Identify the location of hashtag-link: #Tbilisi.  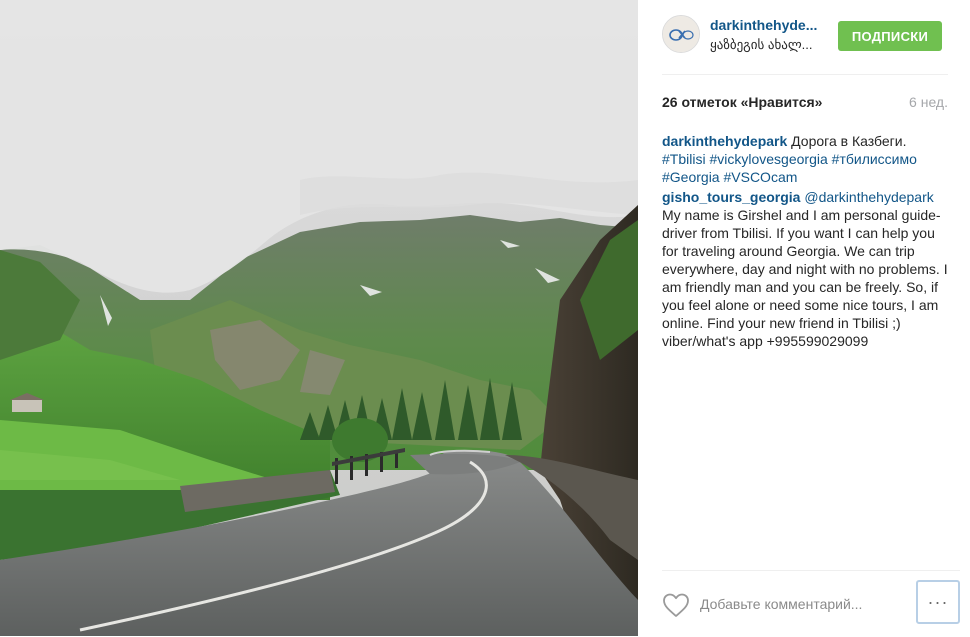
(684, 159).